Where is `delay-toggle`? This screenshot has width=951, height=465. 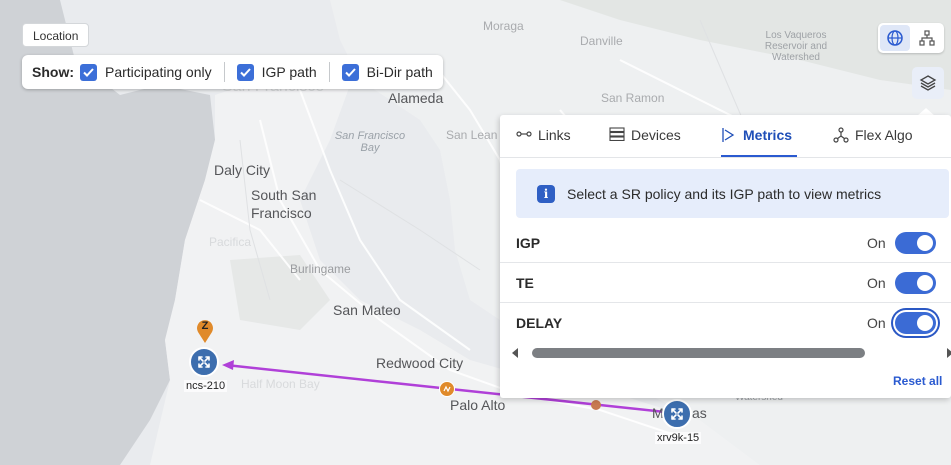 delay-toggle is located at coordinates (915, 323).